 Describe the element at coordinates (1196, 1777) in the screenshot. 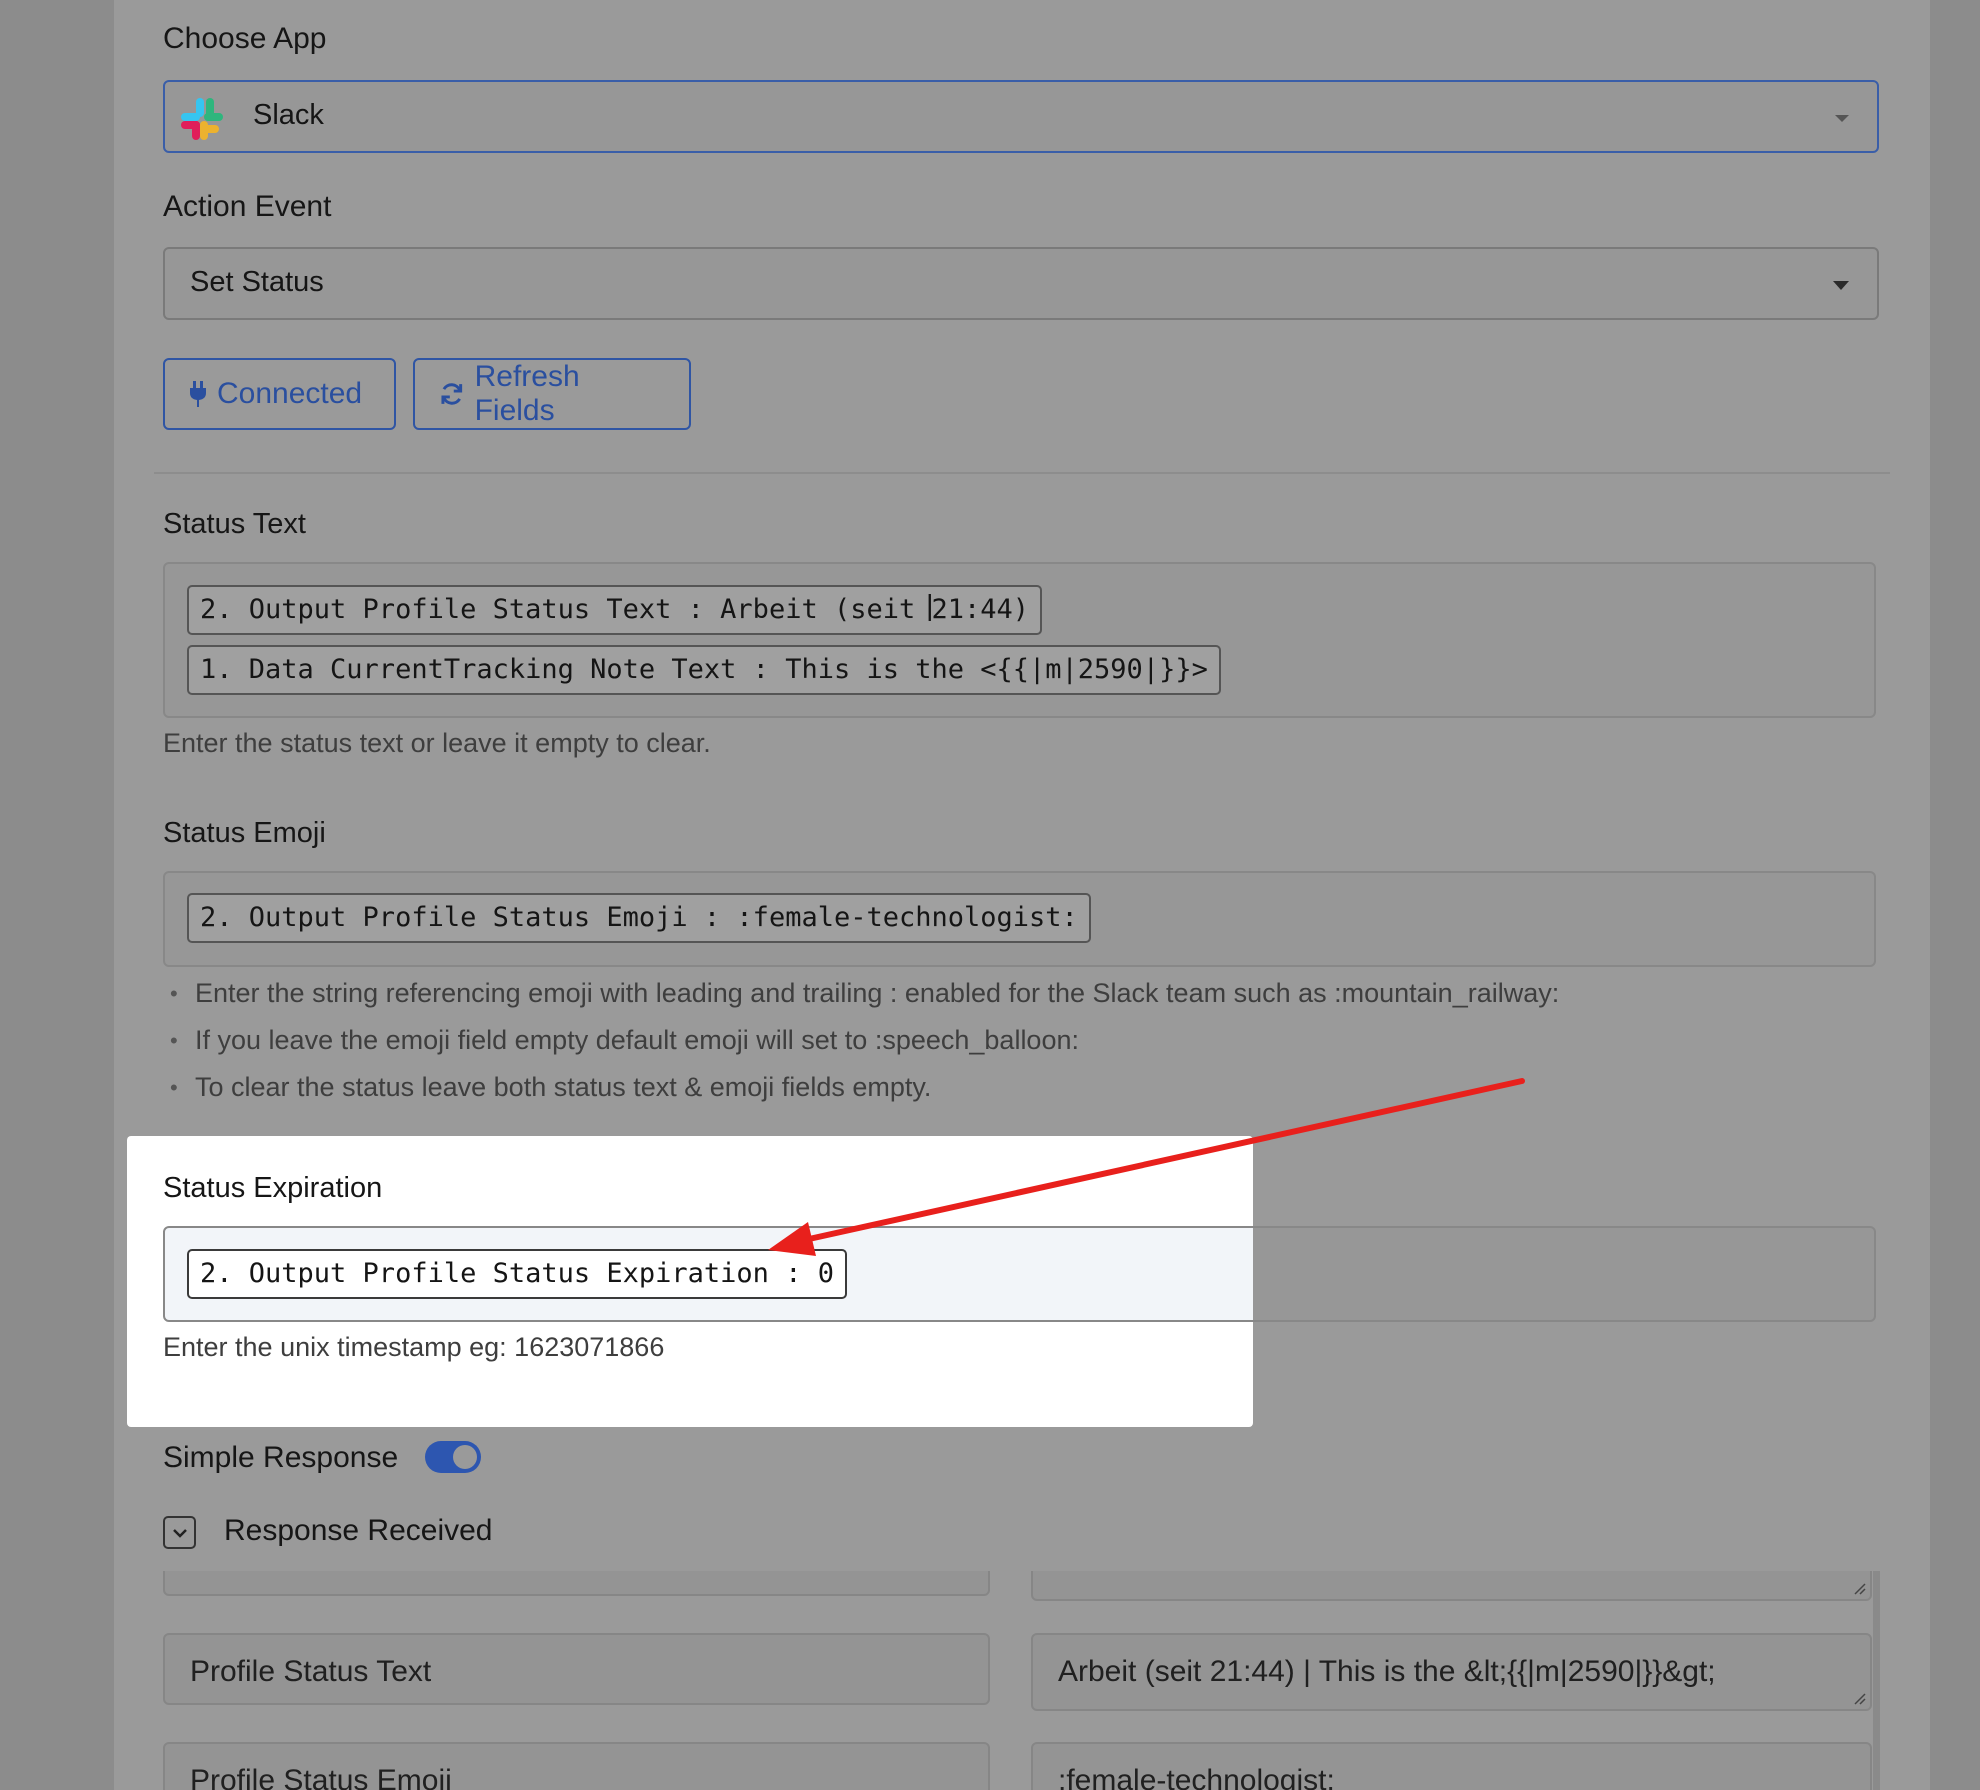

I see `response-value: :female-technologist:` at that location.